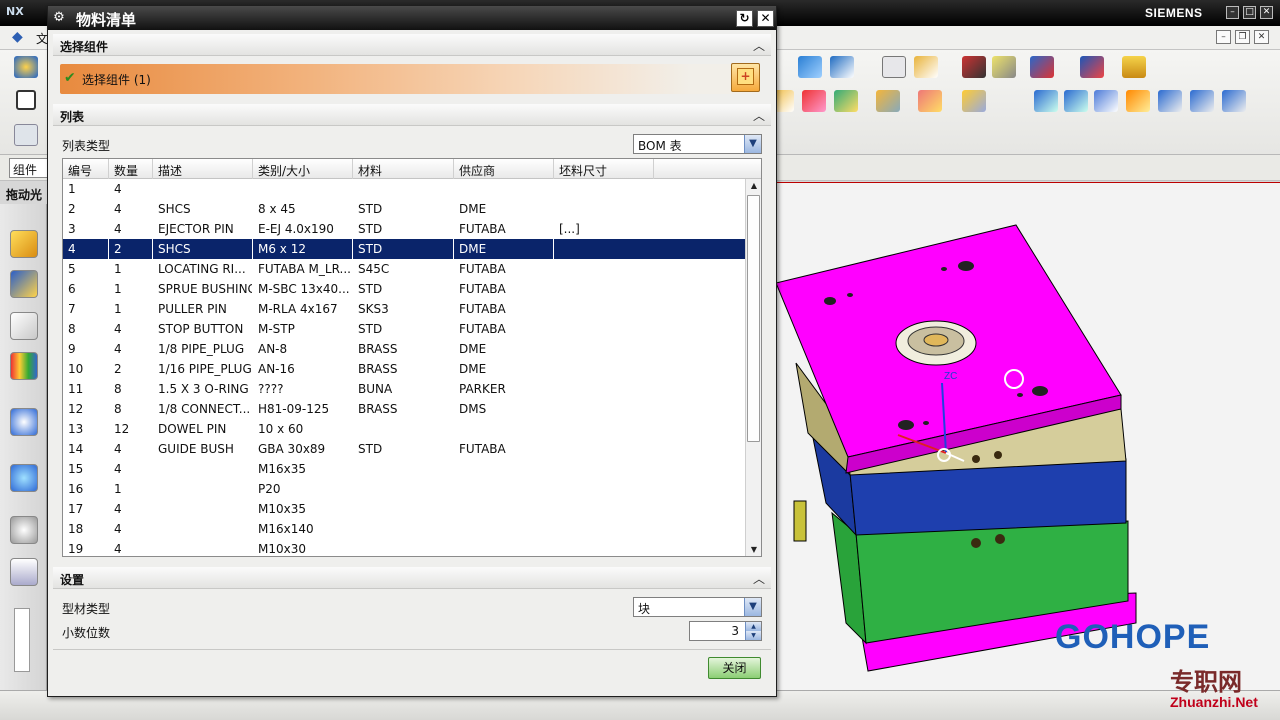  Describe the element at coordinates (303, 169) in the screenshot. I see `col-header: 类别/大小` at that location.